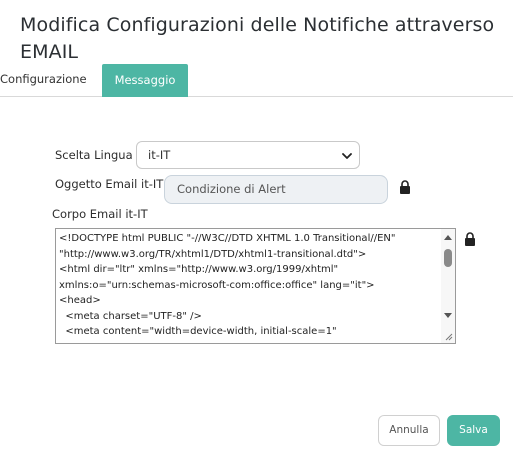  Describe the element at coordinates (109, 184) in the screenshot. I see `subject-label: Oggetto Email it-IT` at that location.